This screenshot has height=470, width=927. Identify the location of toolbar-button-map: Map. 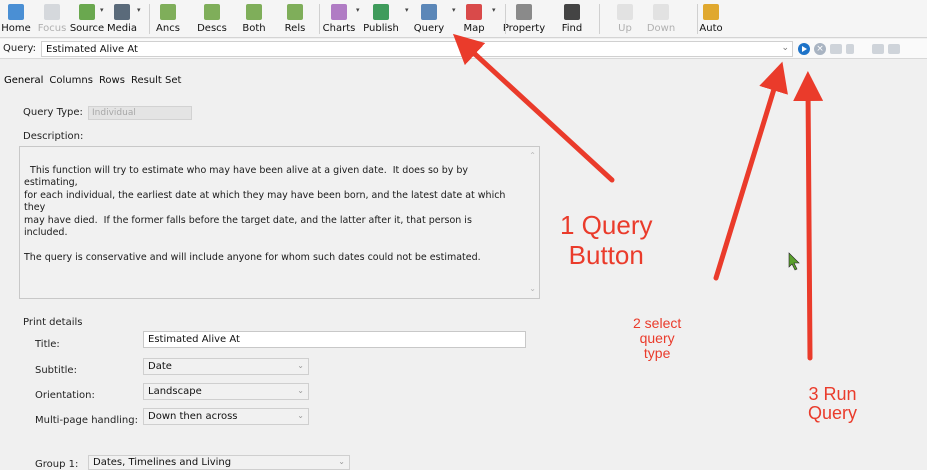
(474, 19).